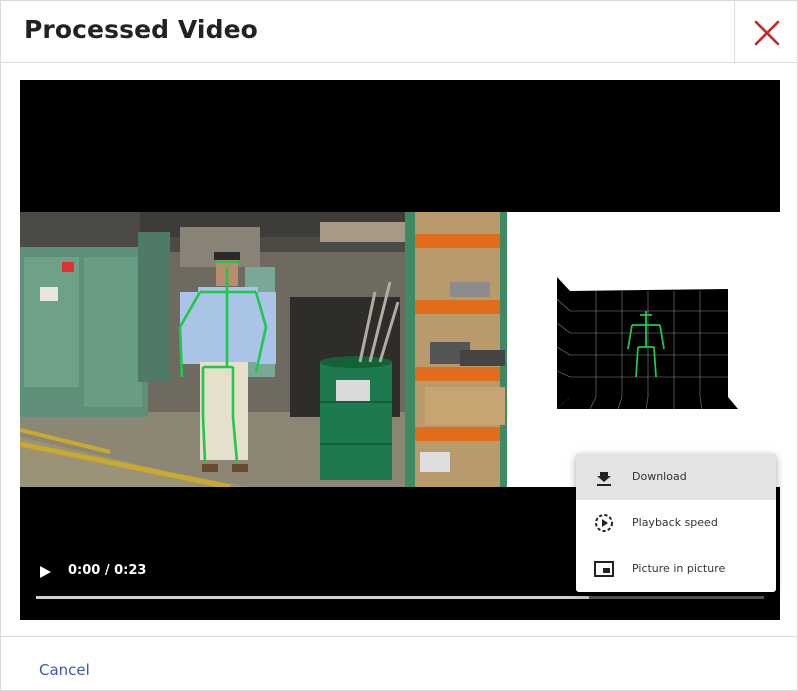 Image resolution: width=798 pixels, height=691 pixels. I want to click on menu-item-playback-speed: Playback speed, so click(676, 523).